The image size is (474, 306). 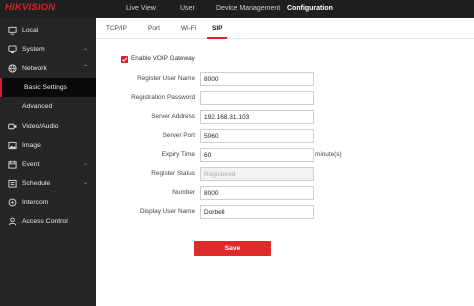 I want to click on server-port-label: Server Port, so click(x=178, y=135).